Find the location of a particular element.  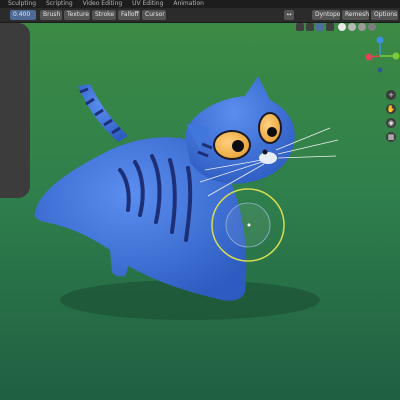

right-pupil is located at coordinates (272, 132).